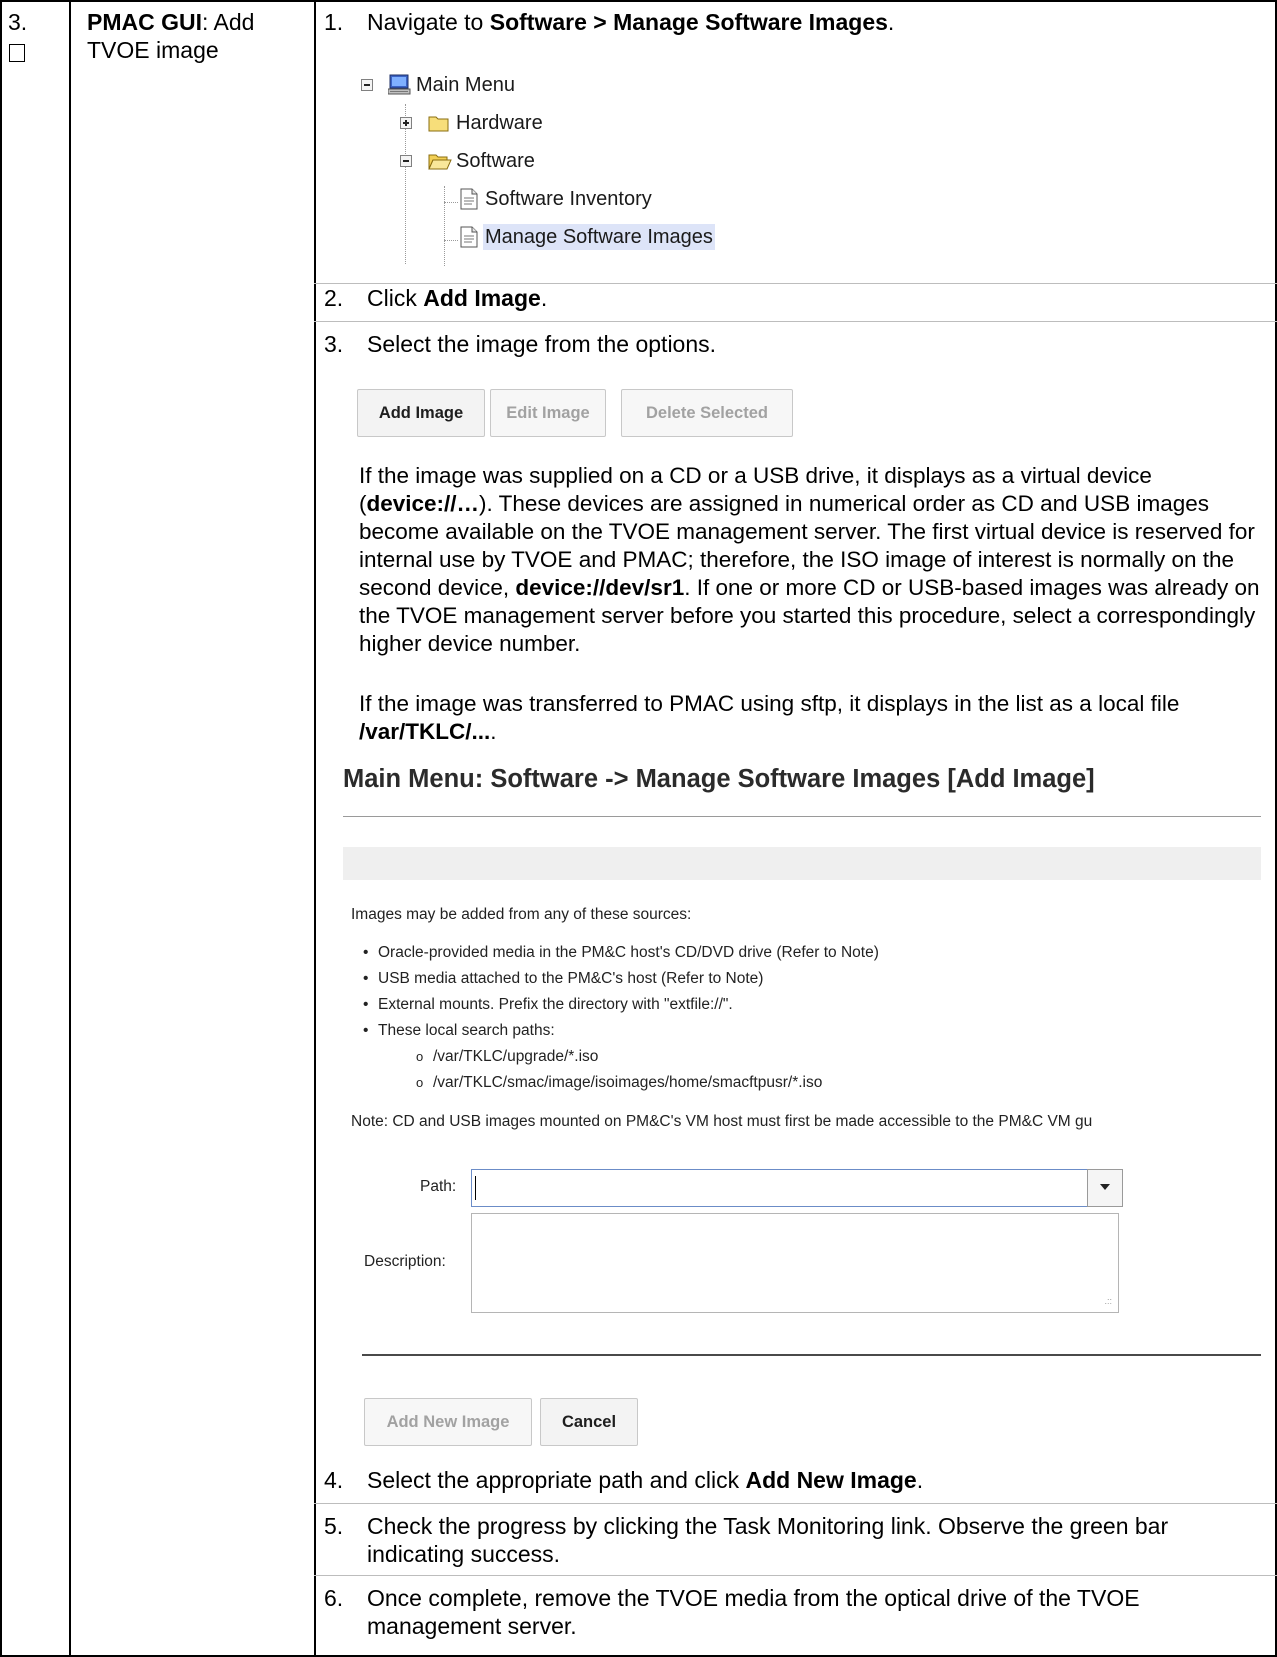 This screenshot has width=1277, height=1657. Describe the element at coordinates (688, 22) in the screenshot. I see `instruction-1-bold: Software > Manage Software Images` at that location.